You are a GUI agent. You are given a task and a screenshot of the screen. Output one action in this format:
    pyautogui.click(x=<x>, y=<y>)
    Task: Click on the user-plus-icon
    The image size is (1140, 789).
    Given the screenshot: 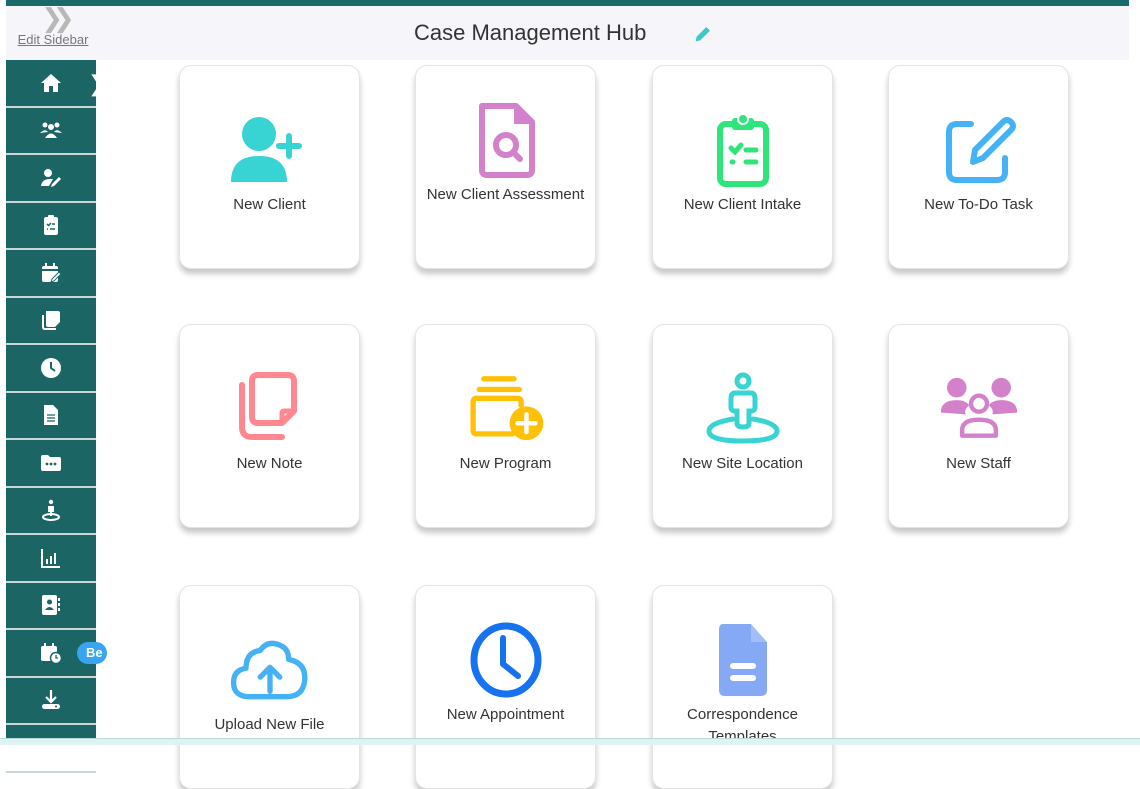 What is the action you would take?
    pyautogui.click(x=270, y=150)
    